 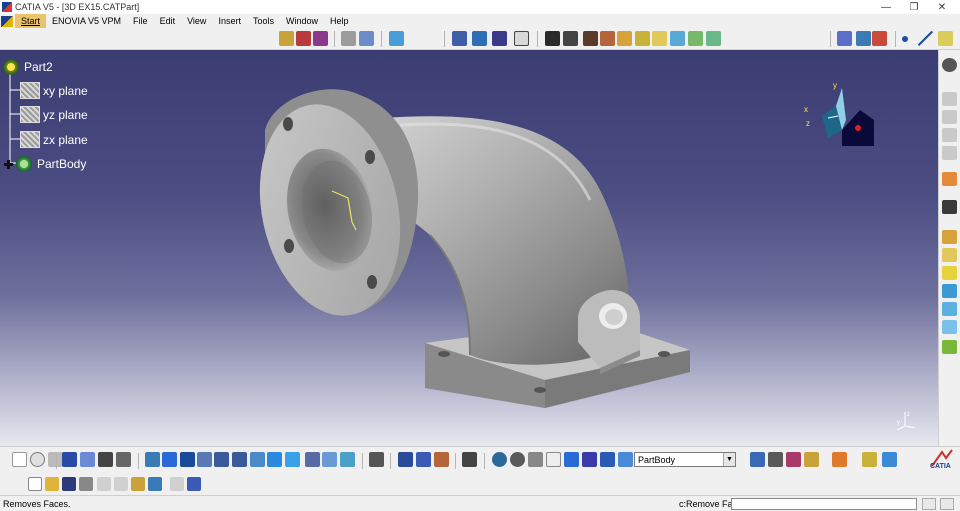 What do you see at coordinates (905, 39) in the screenshot?
I see `point-icon` at bounding box center [905, 39].